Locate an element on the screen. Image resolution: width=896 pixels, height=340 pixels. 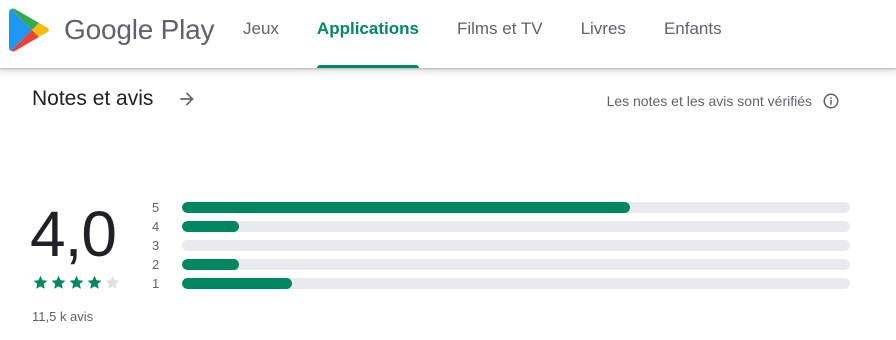
average-rating: 4,0 is located at coordinates (73, 234).